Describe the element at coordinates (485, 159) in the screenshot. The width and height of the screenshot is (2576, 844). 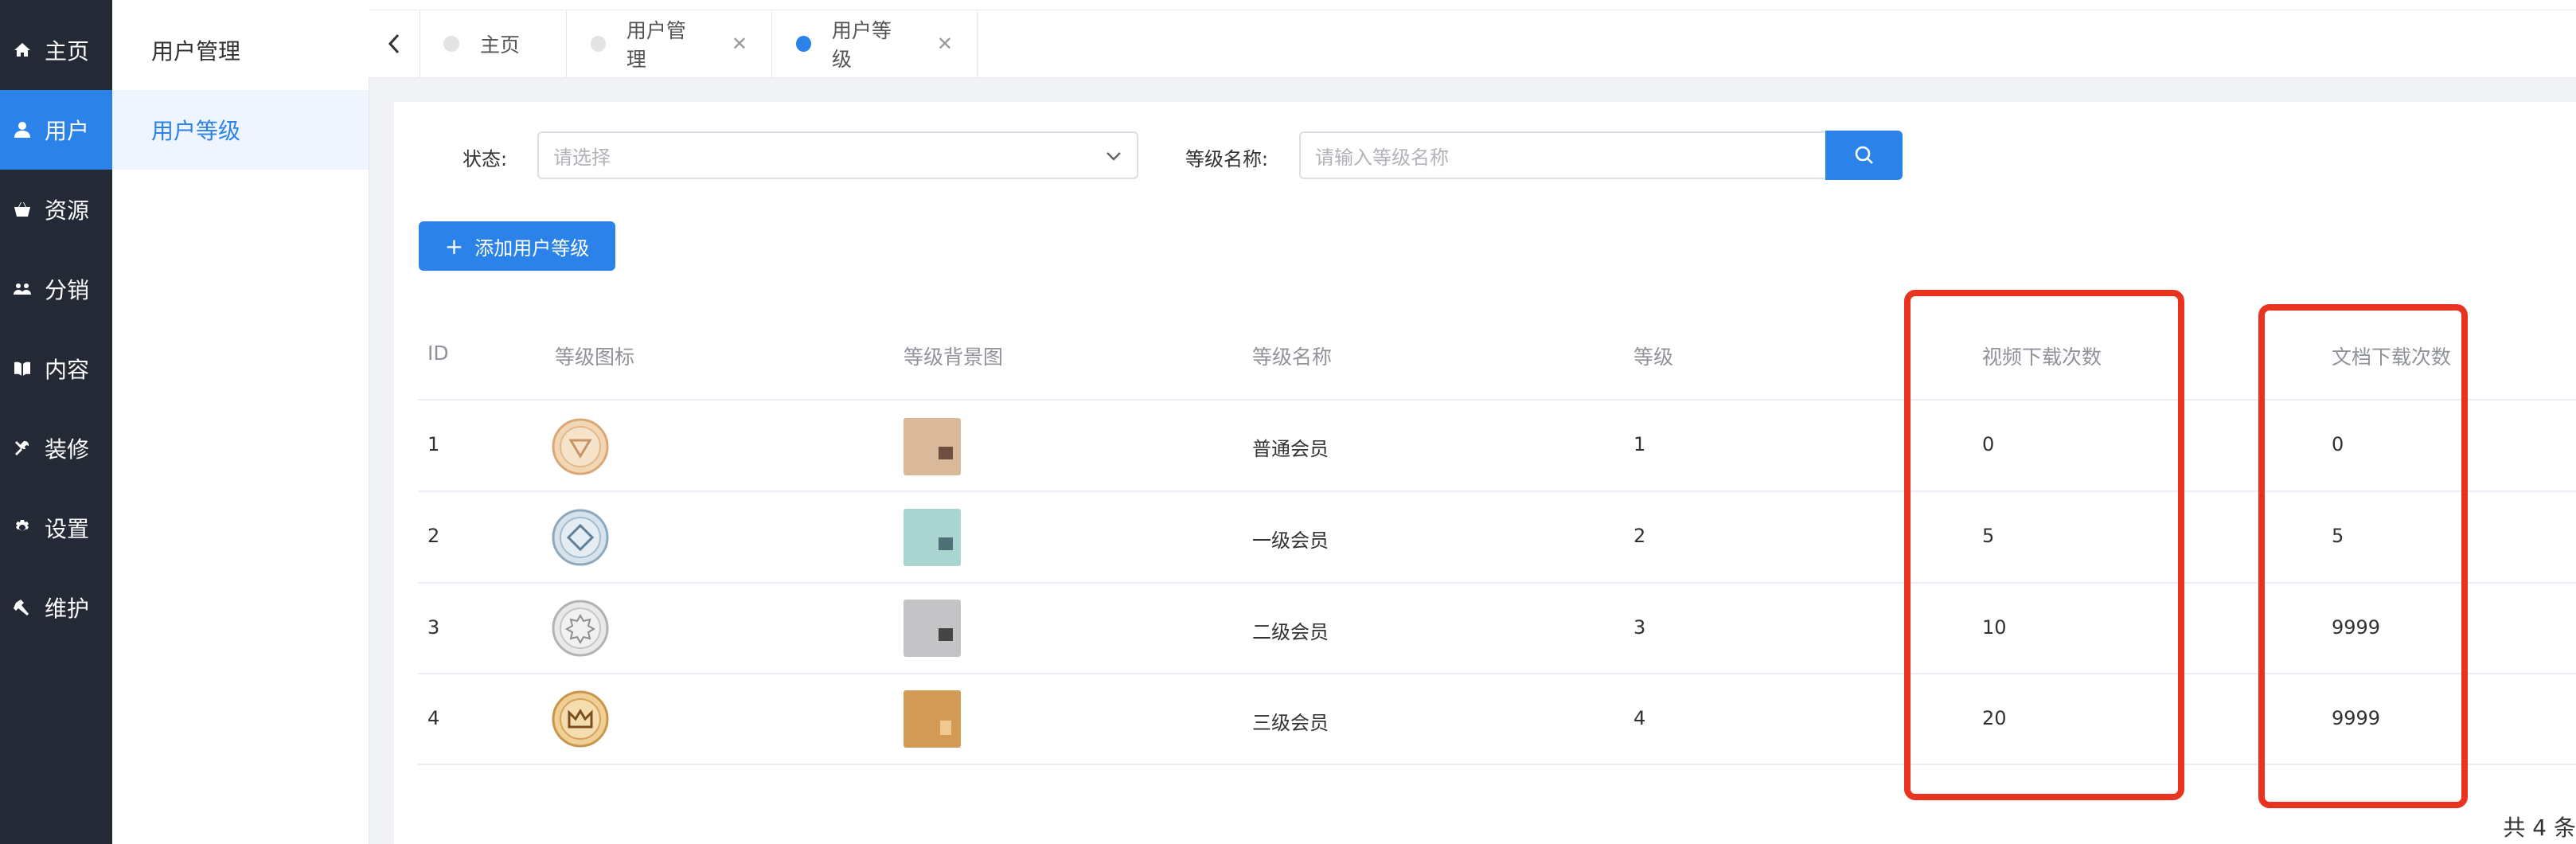
I see `status-label: 状态:` at that location.